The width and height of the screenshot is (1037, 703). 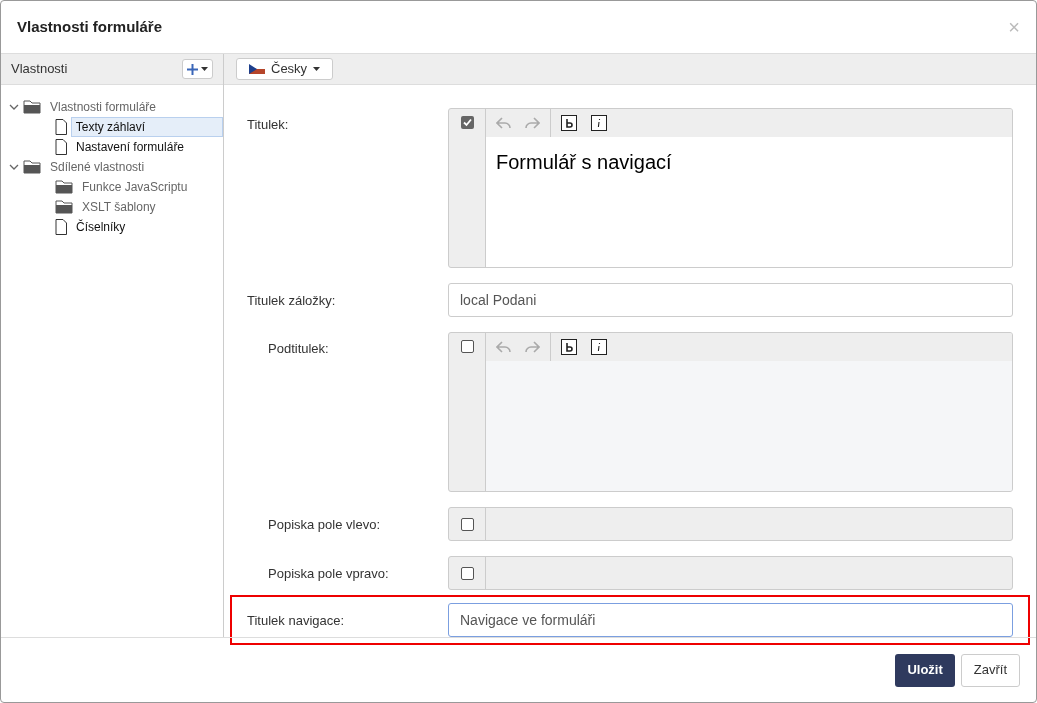 What do you see at coordinates (101, 227) in the screenshot?
I see `tree-item: Číselníky` at bounding box center [101, 227].